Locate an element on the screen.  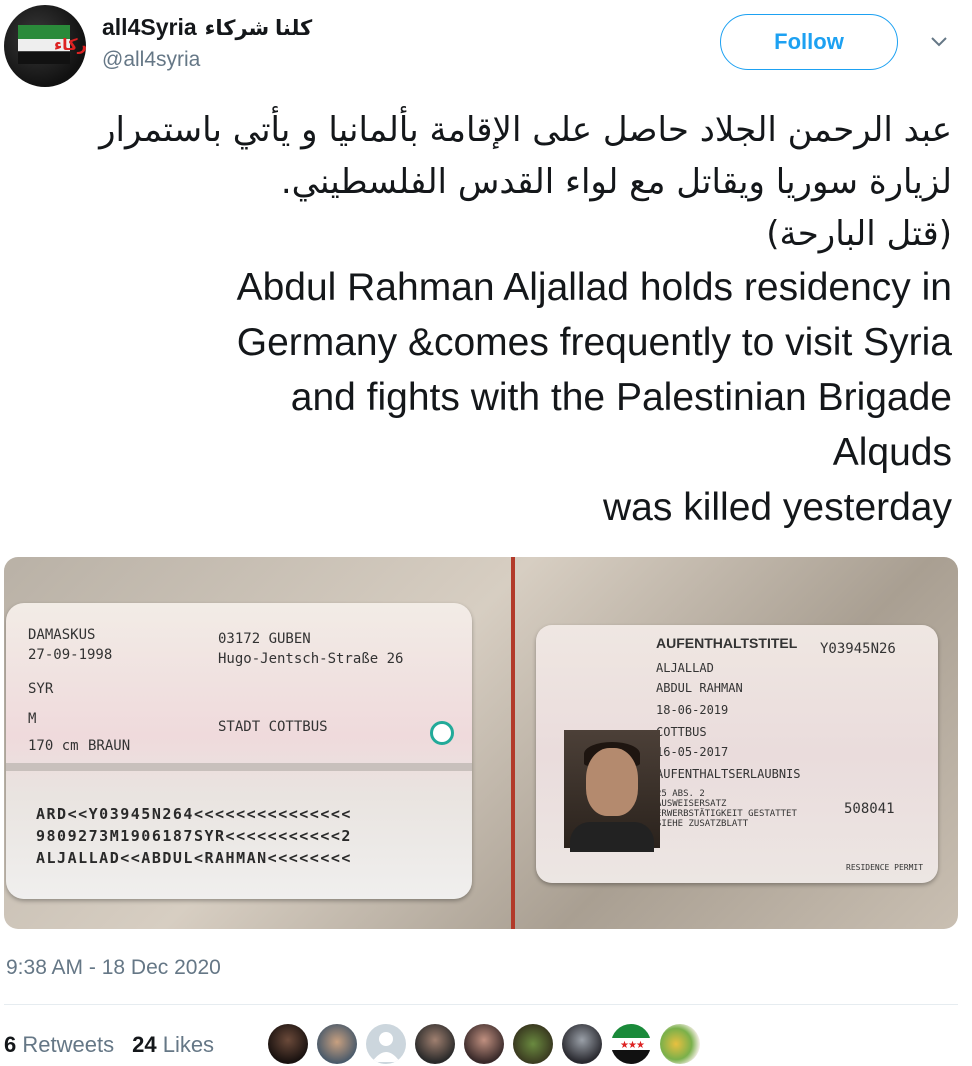
mrz-line-1: ARD<<Y03945N264<<<<<<<<<<<<<<< is located at coordinates (194, 814).